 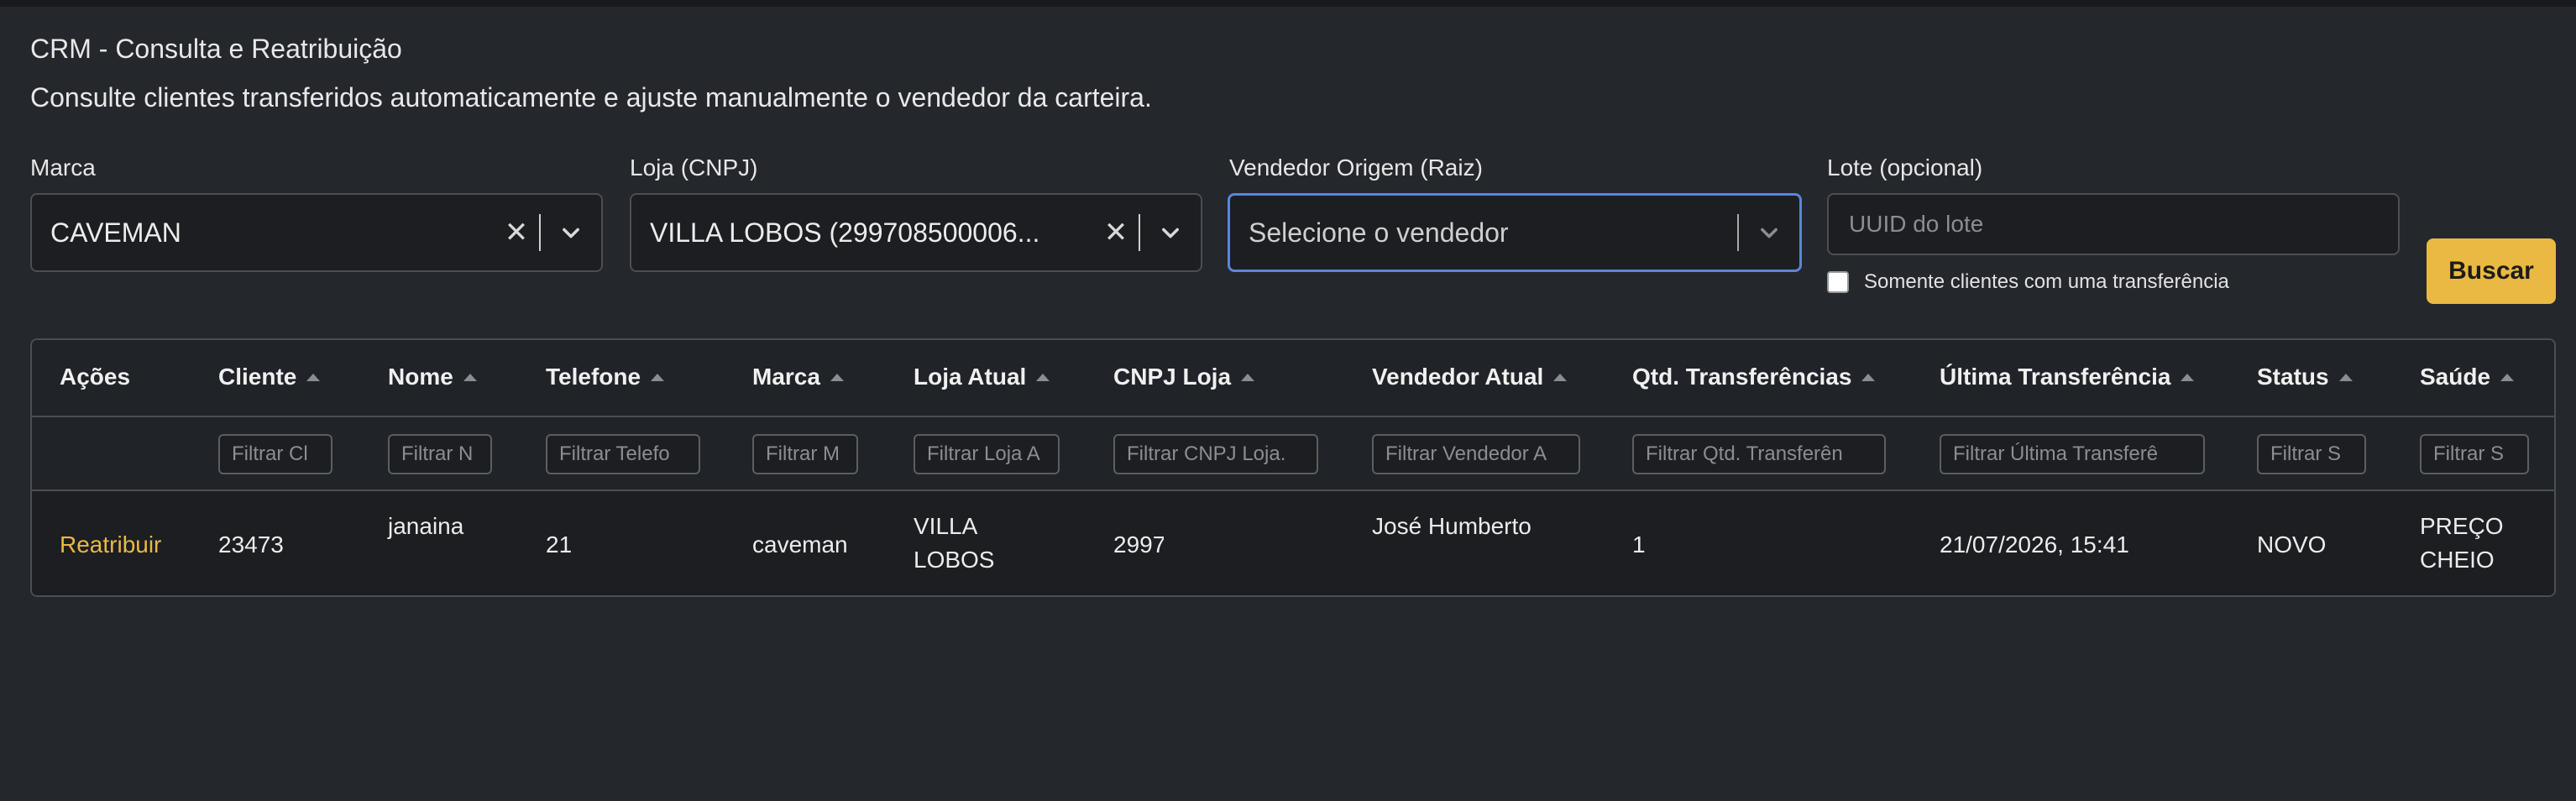 I want to click on somente-uma-checkbox, so click(x=1838, y=282).